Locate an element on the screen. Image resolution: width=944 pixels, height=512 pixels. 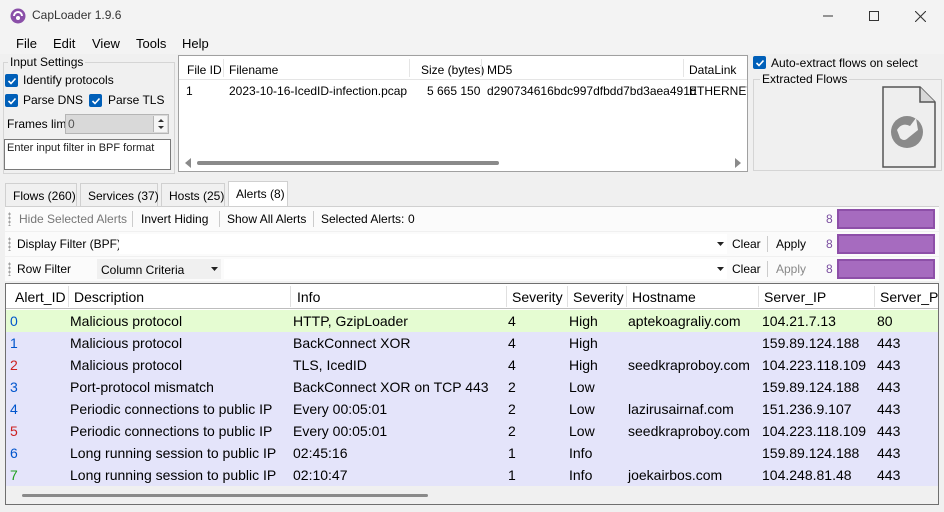
cell-server-ip: 151.236.9.107 is located at coordinates (807, 409).